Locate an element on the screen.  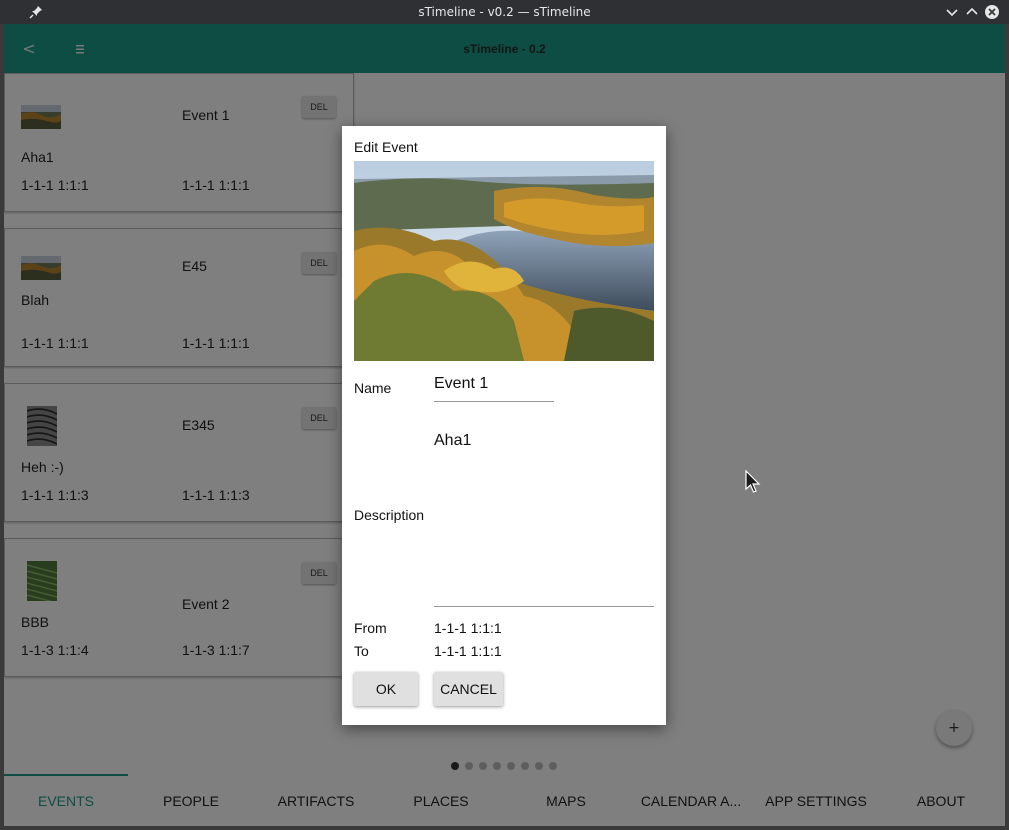
description-label: Description is located at coordinates (389, 515).